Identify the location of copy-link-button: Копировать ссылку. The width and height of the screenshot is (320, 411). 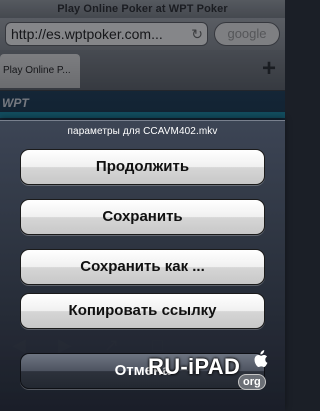
(142, 311).